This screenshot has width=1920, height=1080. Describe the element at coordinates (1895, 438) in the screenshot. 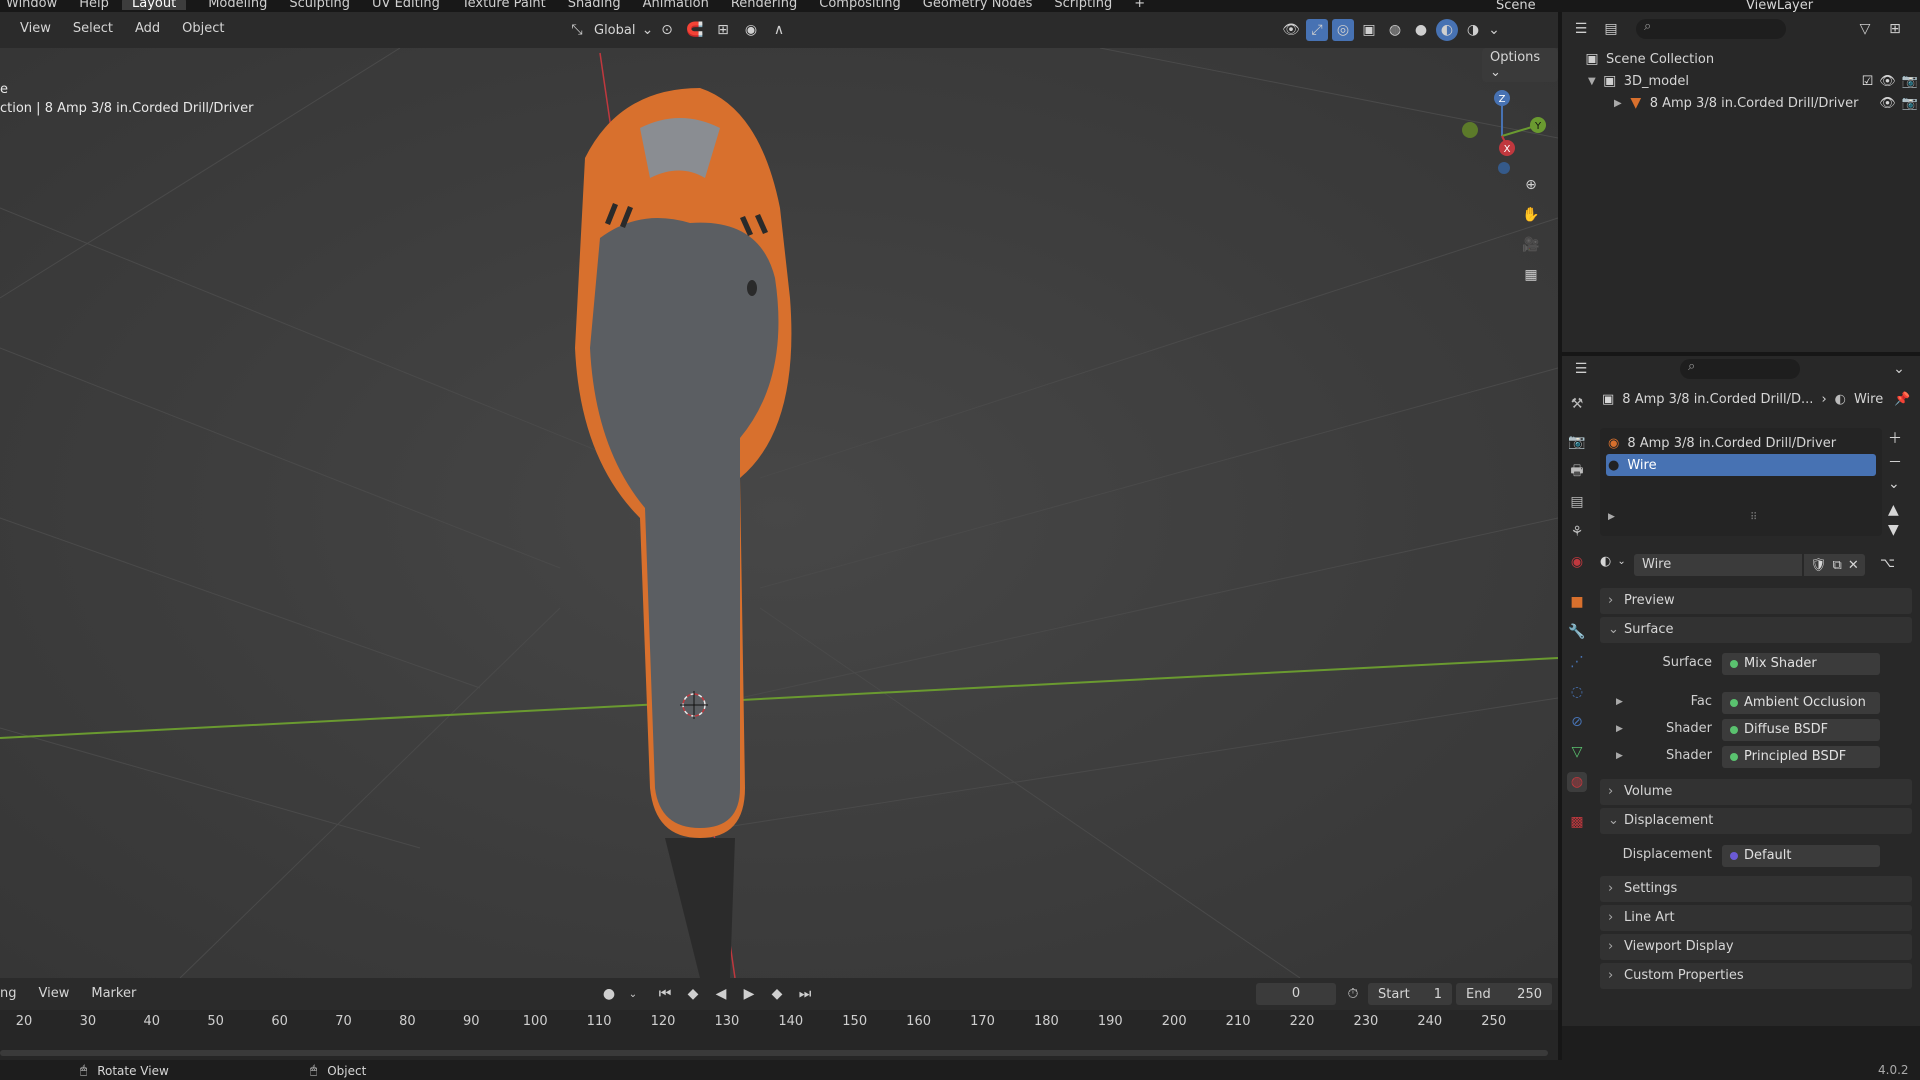

I see `add-slot-icon: ＋` at that location.